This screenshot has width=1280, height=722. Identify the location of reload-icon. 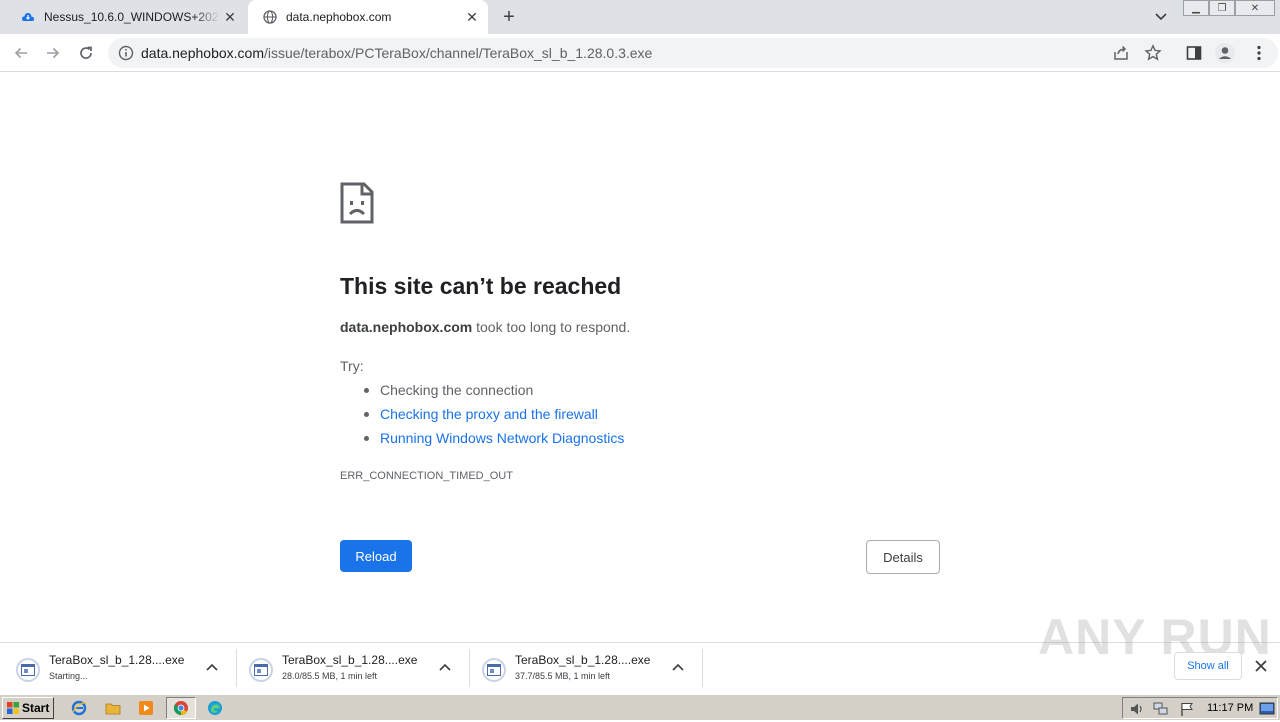
(86, 53).